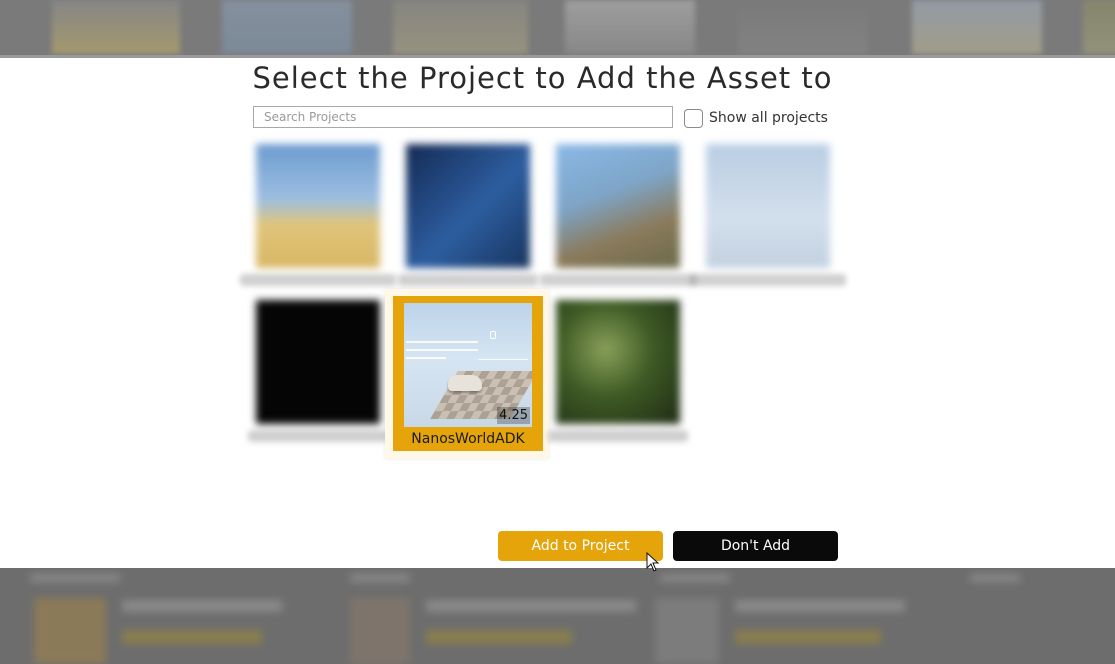 Image resolution: width=1115 pixels, height=664 pixels. What do you see at coordinates (468, 365) in the screenshot?
I see `project-thumbnail: 4.25` at bounding box center [468, 365].